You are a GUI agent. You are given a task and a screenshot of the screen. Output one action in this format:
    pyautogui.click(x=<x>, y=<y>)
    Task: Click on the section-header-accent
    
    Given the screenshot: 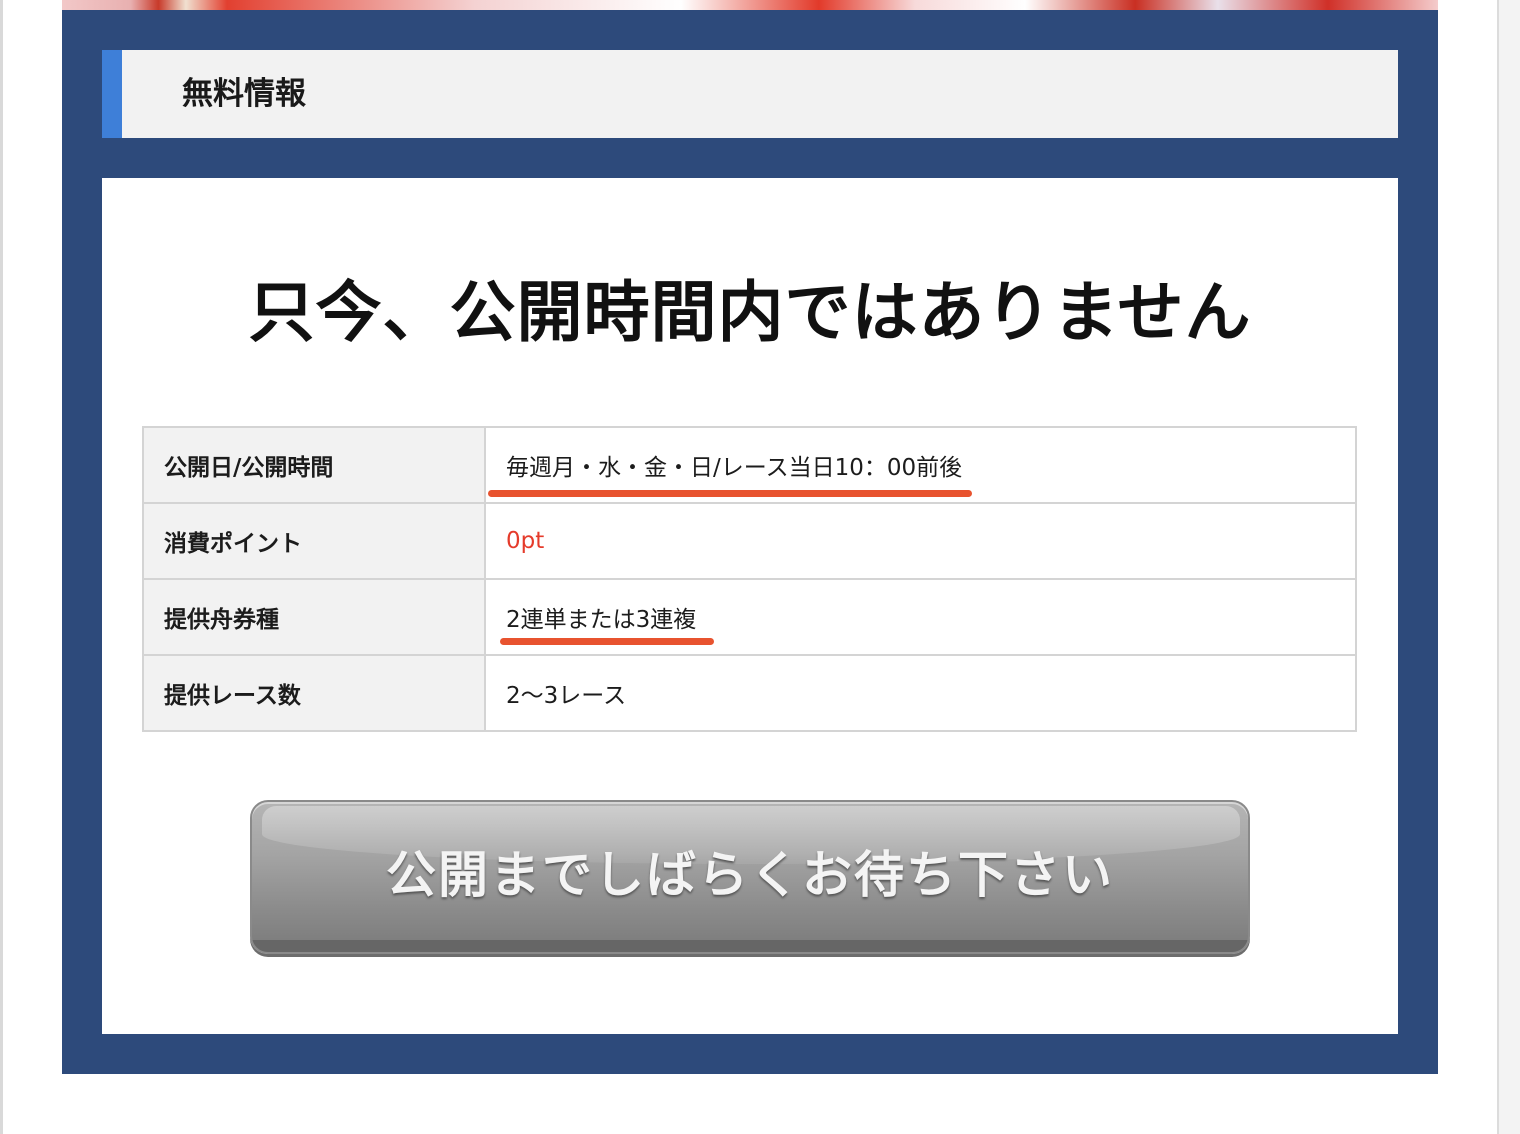 What is the action you would take?
    pyautogui.click(x=112, y=94)
    